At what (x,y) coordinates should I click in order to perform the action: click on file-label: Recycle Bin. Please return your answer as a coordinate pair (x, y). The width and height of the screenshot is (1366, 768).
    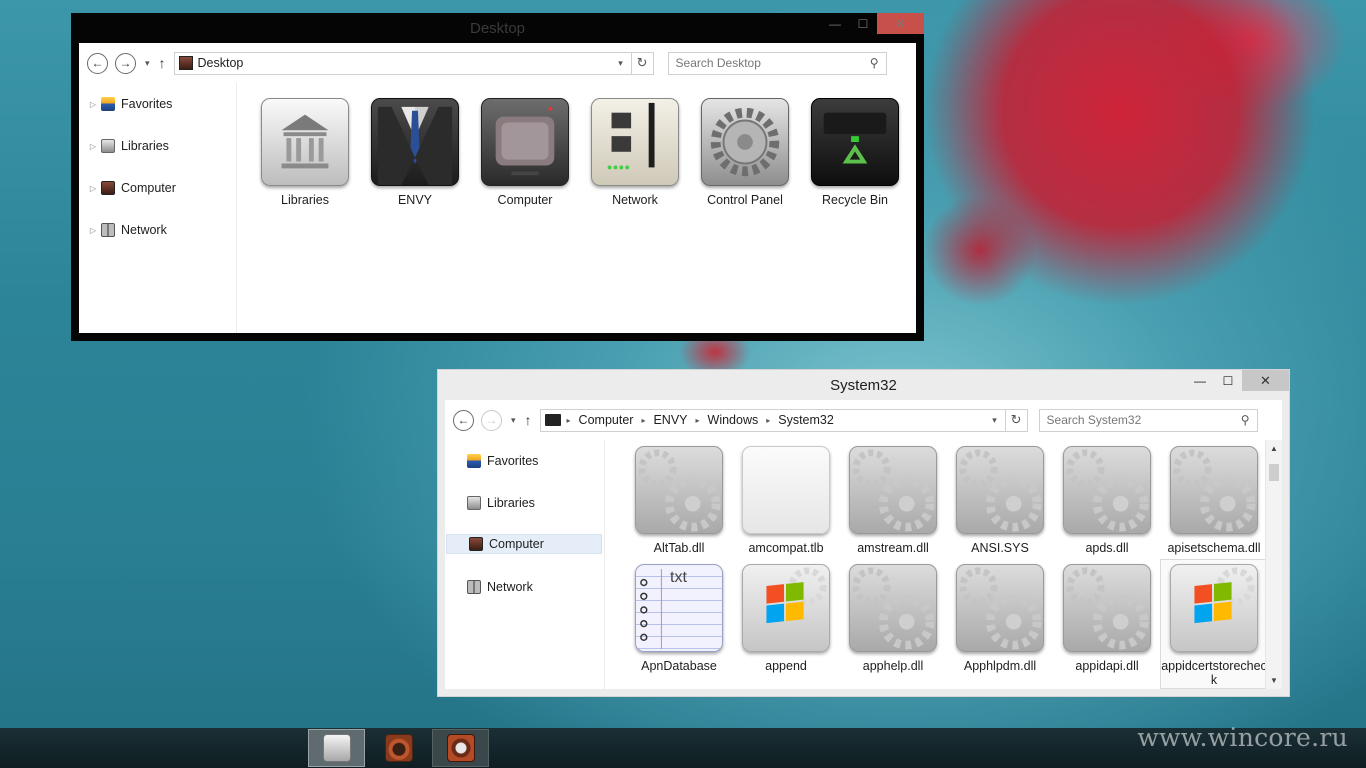
    Looking at the image, I should click on (855, 200).